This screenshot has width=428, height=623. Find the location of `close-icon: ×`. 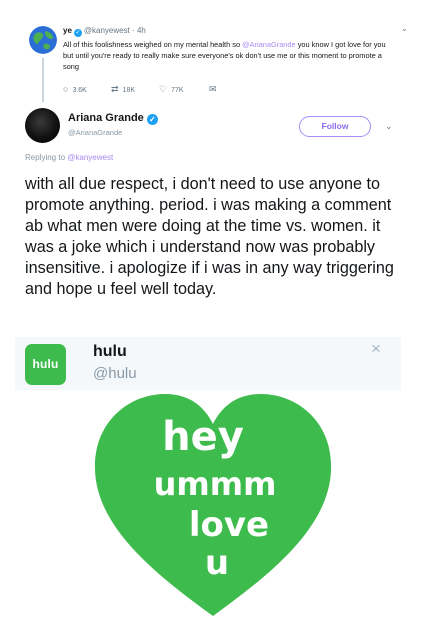

close-icon: × is located at coordinates (376, 349).